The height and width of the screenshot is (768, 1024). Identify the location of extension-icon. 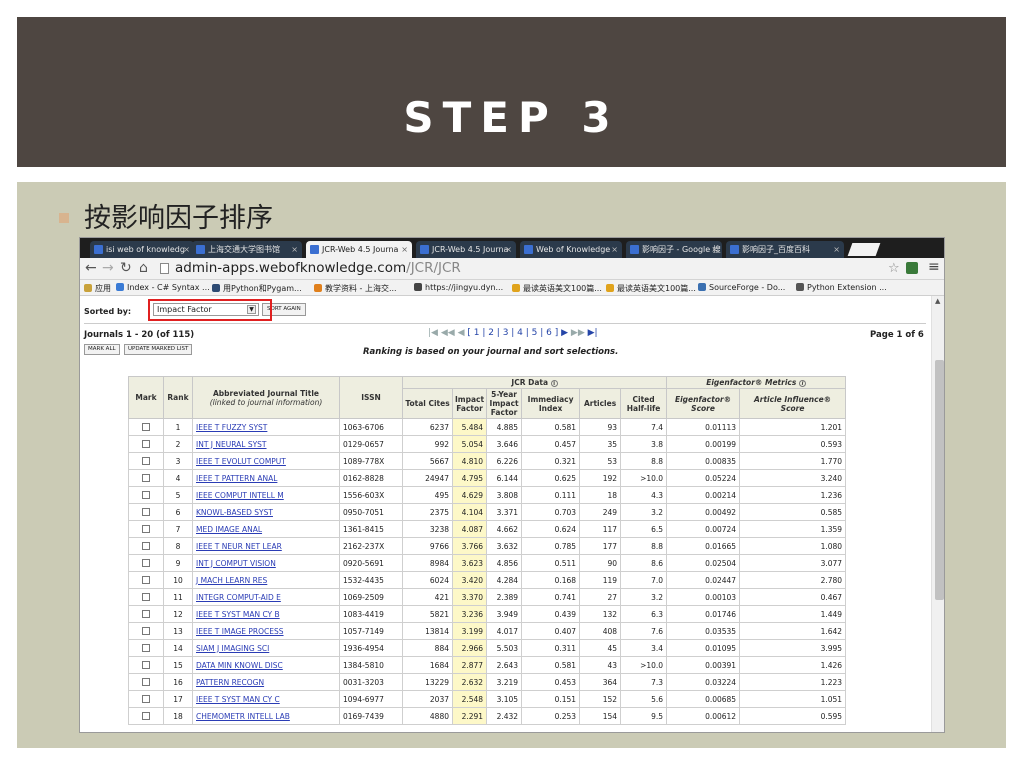
(912, 268).